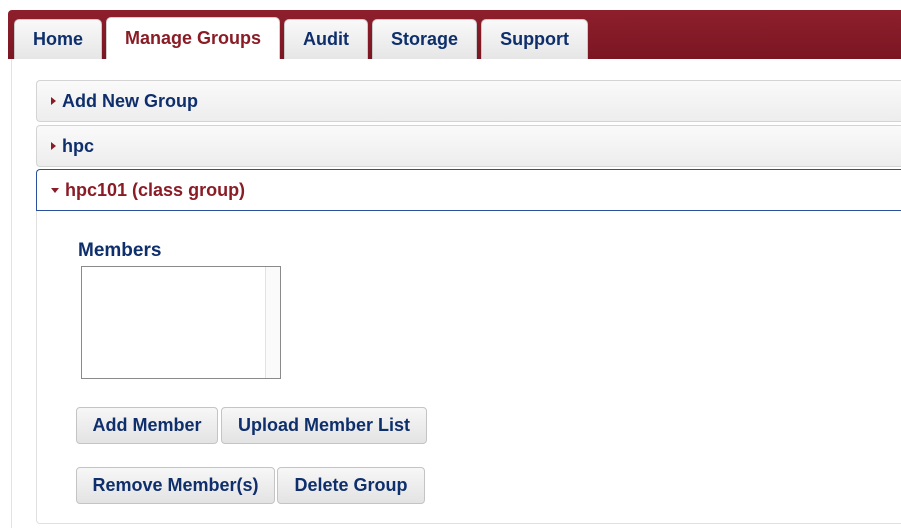 The image size is (901, 528). Describe the element at coordinates (181, 322) in the screenshot. I see `members-listbox` at that location.